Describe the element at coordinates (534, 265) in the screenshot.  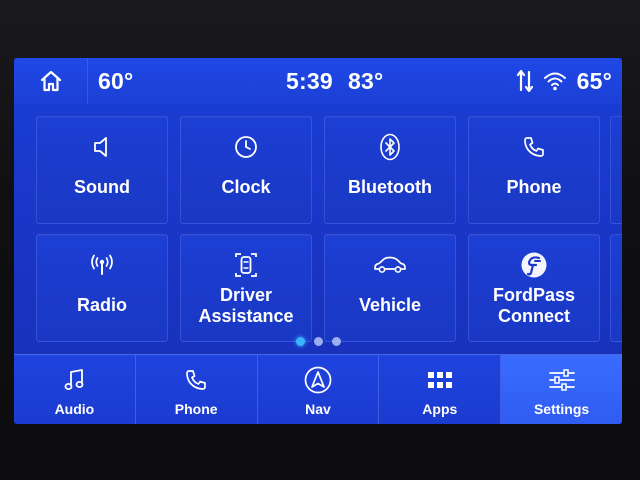
I see `fordpass-icon` at that location.